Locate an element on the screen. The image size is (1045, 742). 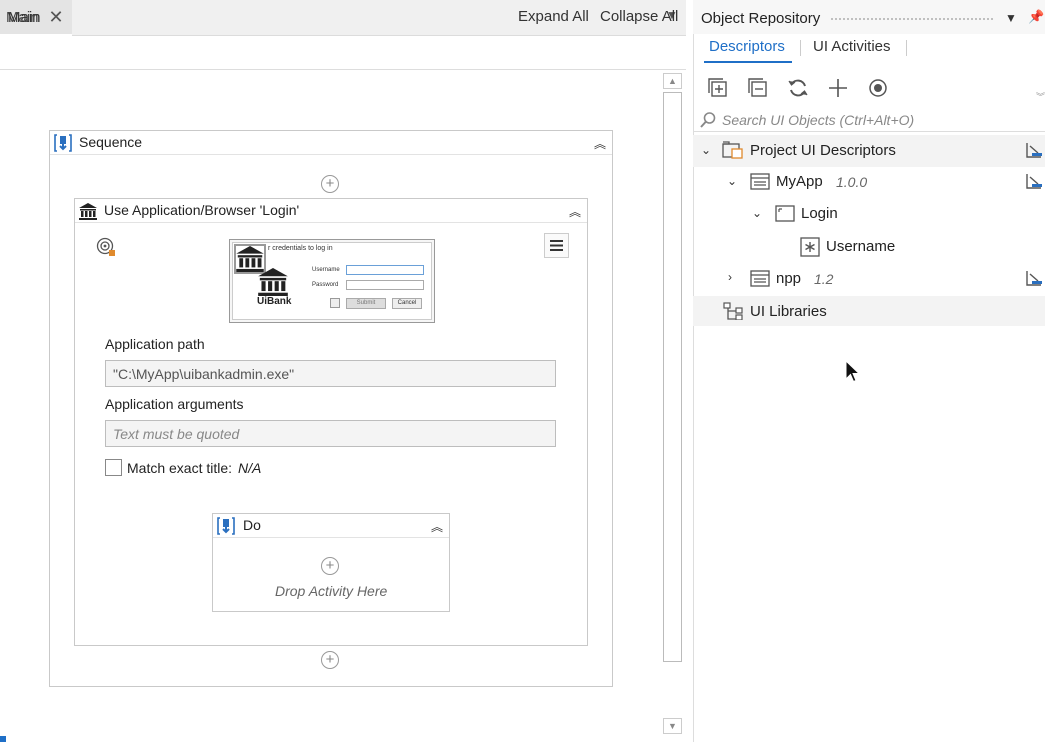
screenshot-password-label: Password is located at coordinates (325, 285).